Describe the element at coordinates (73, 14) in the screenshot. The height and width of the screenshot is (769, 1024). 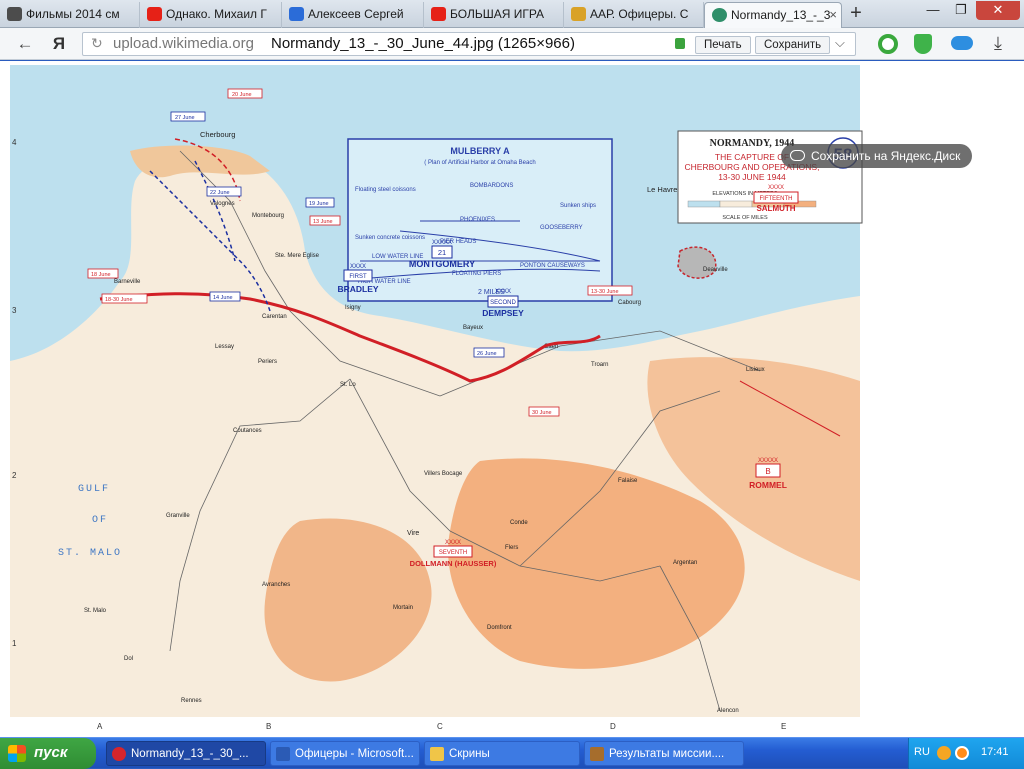
I see `tab-label: Фильмы 2014 см` at that location.